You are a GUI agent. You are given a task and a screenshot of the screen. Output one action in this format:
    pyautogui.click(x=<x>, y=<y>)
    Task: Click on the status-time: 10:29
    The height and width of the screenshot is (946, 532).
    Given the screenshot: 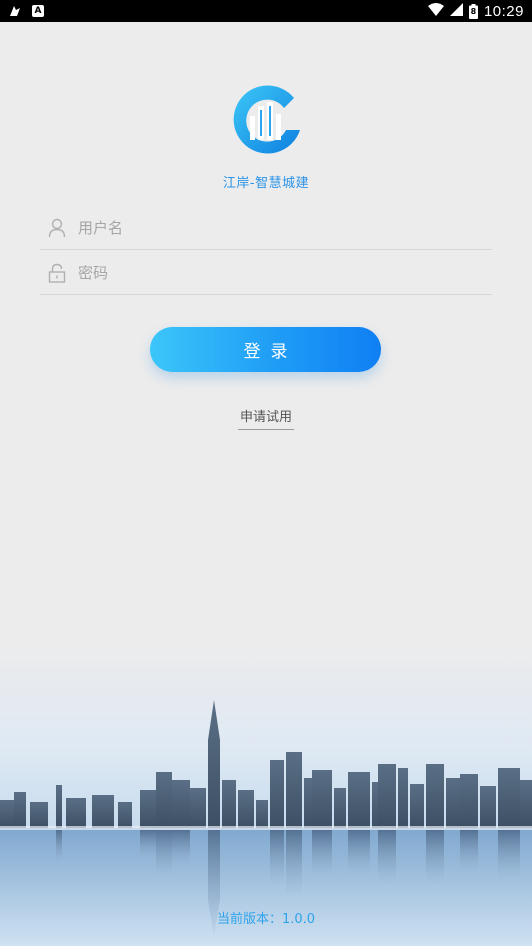 What is the action you would take?
    pyautogui.click(x=503, y=11)
    